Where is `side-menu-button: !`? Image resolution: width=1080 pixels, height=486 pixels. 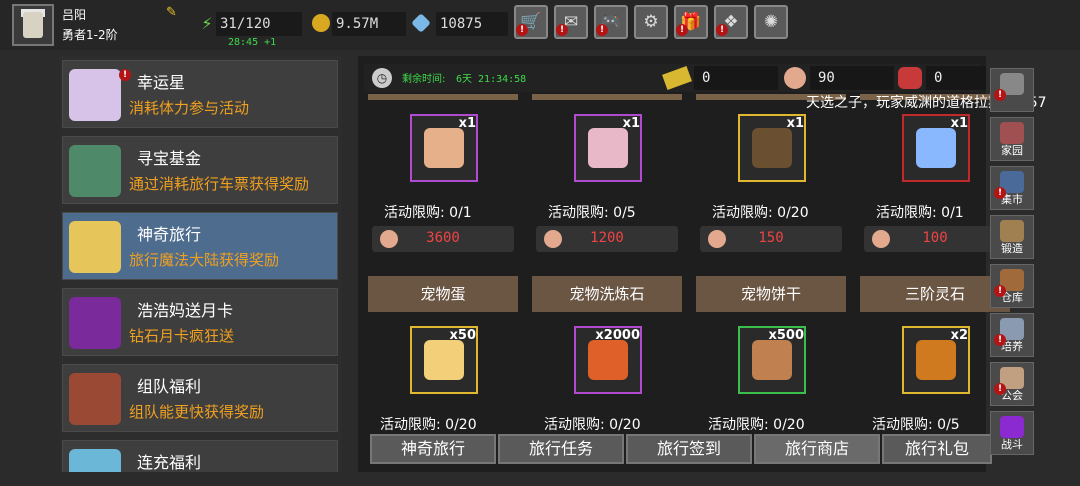
side-menu-button: ! is located at coordinates (1012, 90).